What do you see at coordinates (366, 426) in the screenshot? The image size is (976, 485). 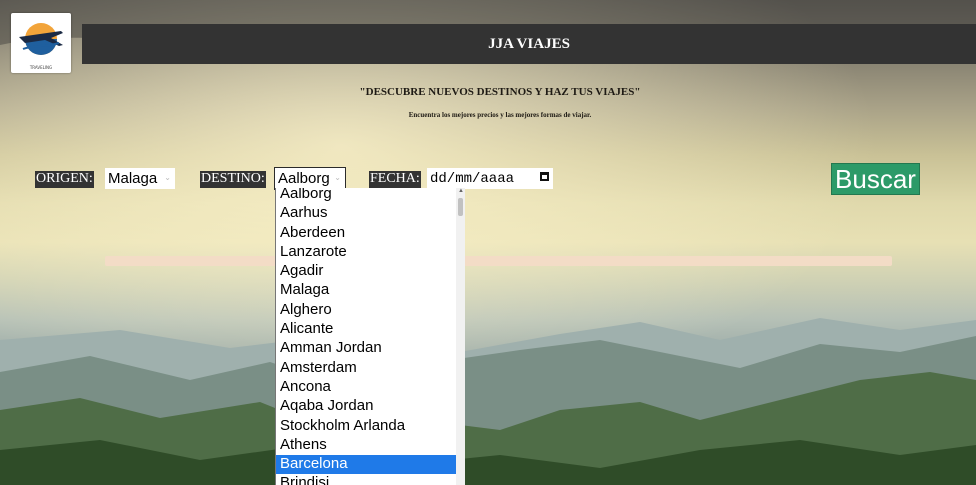 I see `dropdown-option: Stockholm Arlanda` at bounding box center [366, 426].